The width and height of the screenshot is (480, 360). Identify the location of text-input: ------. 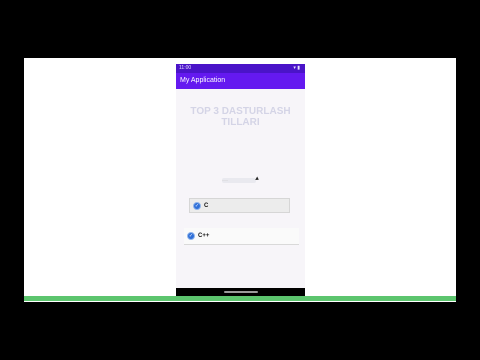
(239, 180).